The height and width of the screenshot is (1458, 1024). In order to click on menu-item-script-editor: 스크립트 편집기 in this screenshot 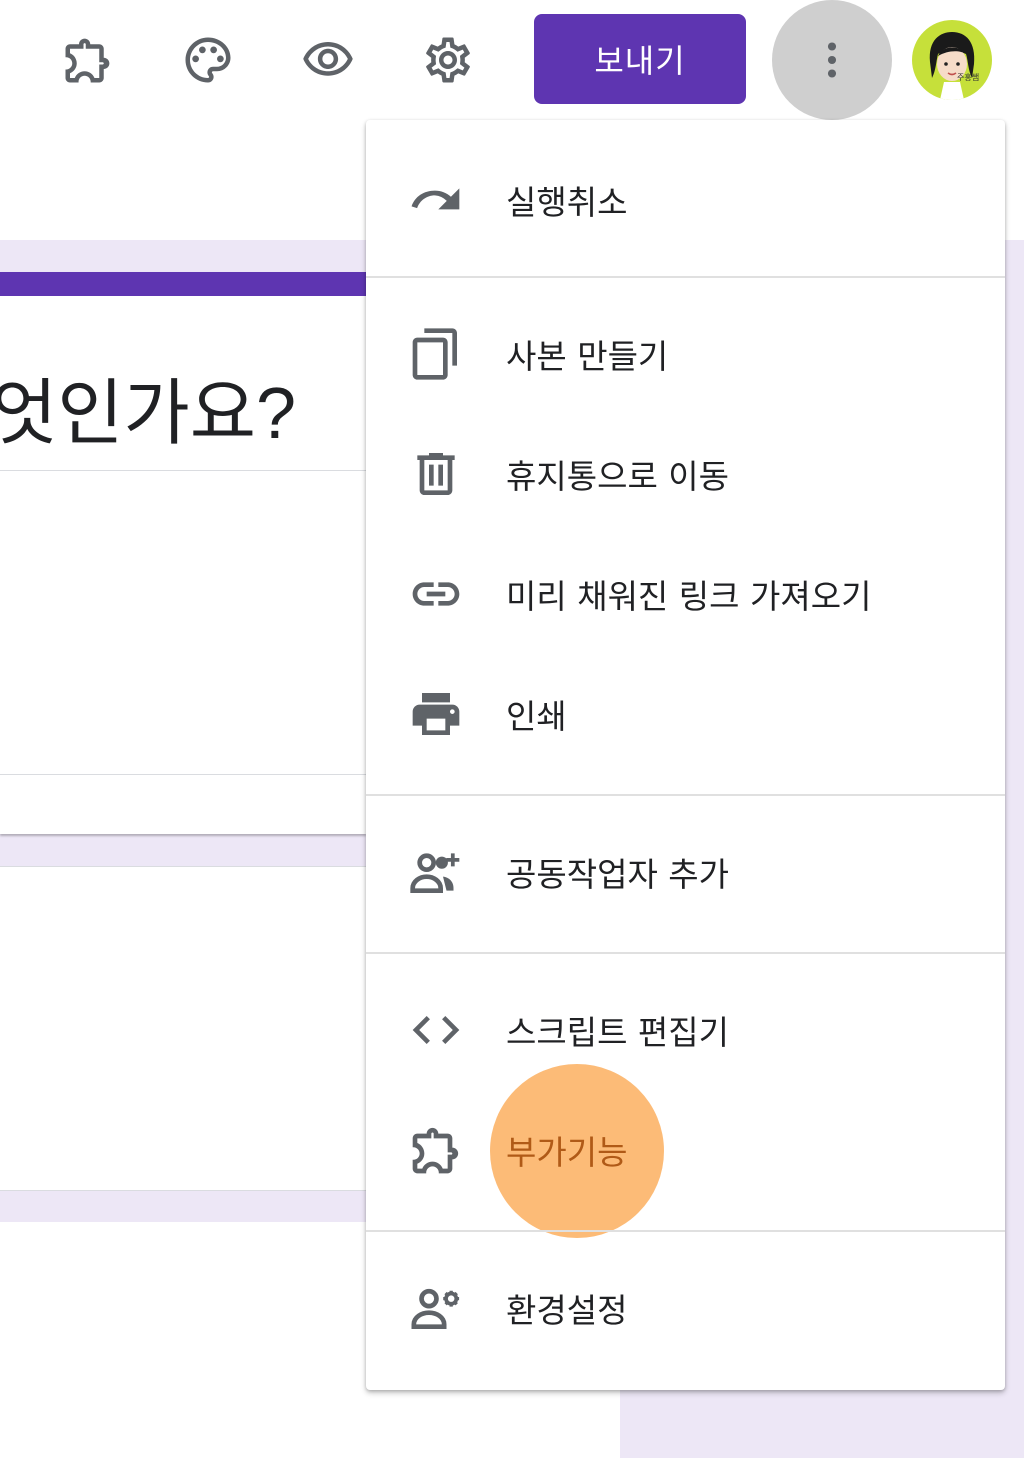, I will do `click(685, 1030)`.